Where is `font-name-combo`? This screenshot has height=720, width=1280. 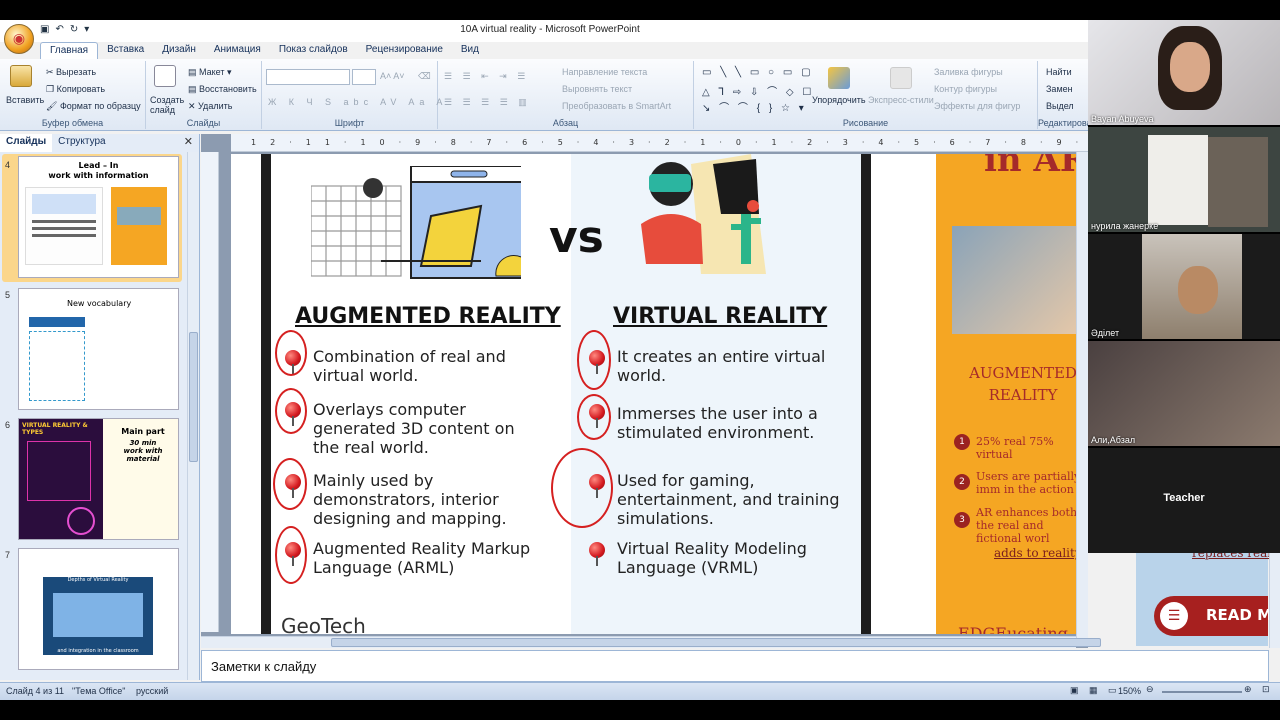 font-name-combo is located at coordinates (308, 77).